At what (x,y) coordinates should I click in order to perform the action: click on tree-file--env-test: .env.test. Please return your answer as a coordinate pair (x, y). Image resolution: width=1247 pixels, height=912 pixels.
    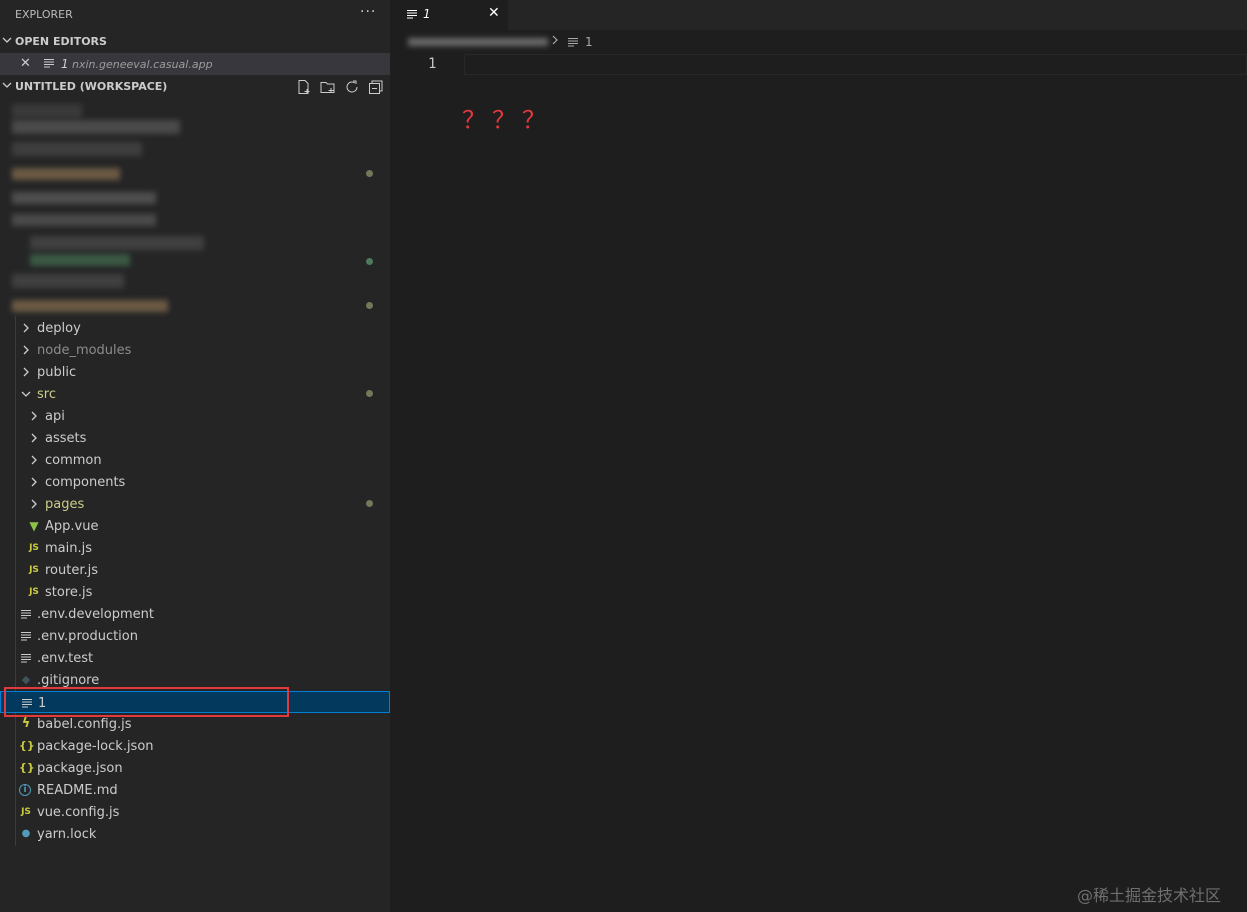
    Looking at the image, I should click on (195, 658).